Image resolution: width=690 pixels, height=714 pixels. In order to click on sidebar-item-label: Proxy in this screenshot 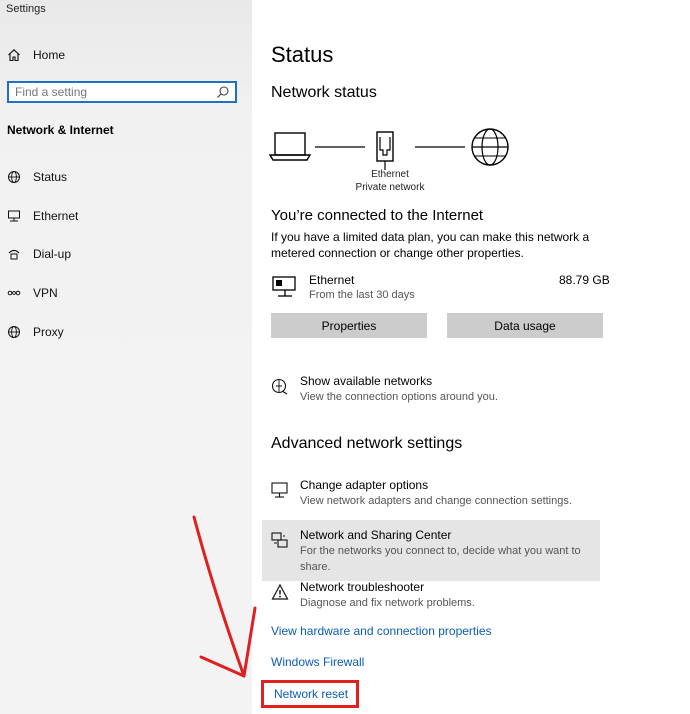, I will do `click(48, 332)`.